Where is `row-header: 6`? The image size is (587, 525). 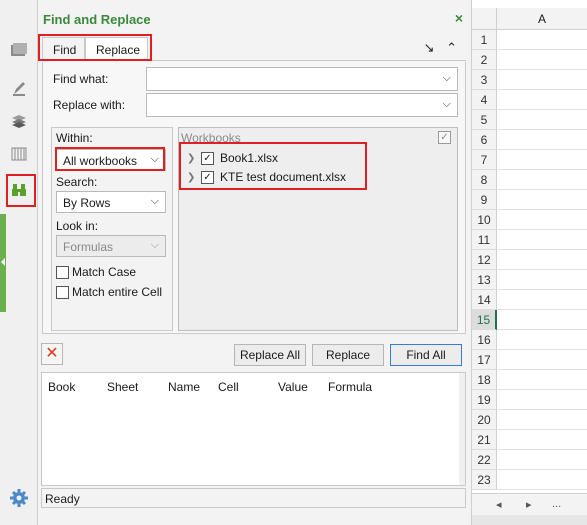
row-header: 6 is located at coordinates (484, 140).